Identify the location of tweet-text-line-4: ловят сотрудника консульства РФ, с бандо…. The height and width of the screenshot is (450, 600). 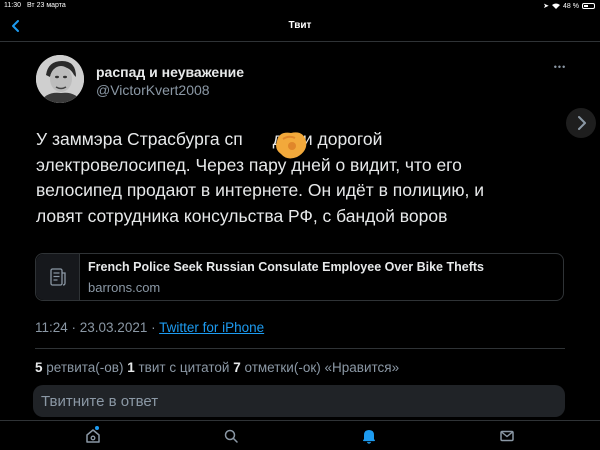
(242, 215).